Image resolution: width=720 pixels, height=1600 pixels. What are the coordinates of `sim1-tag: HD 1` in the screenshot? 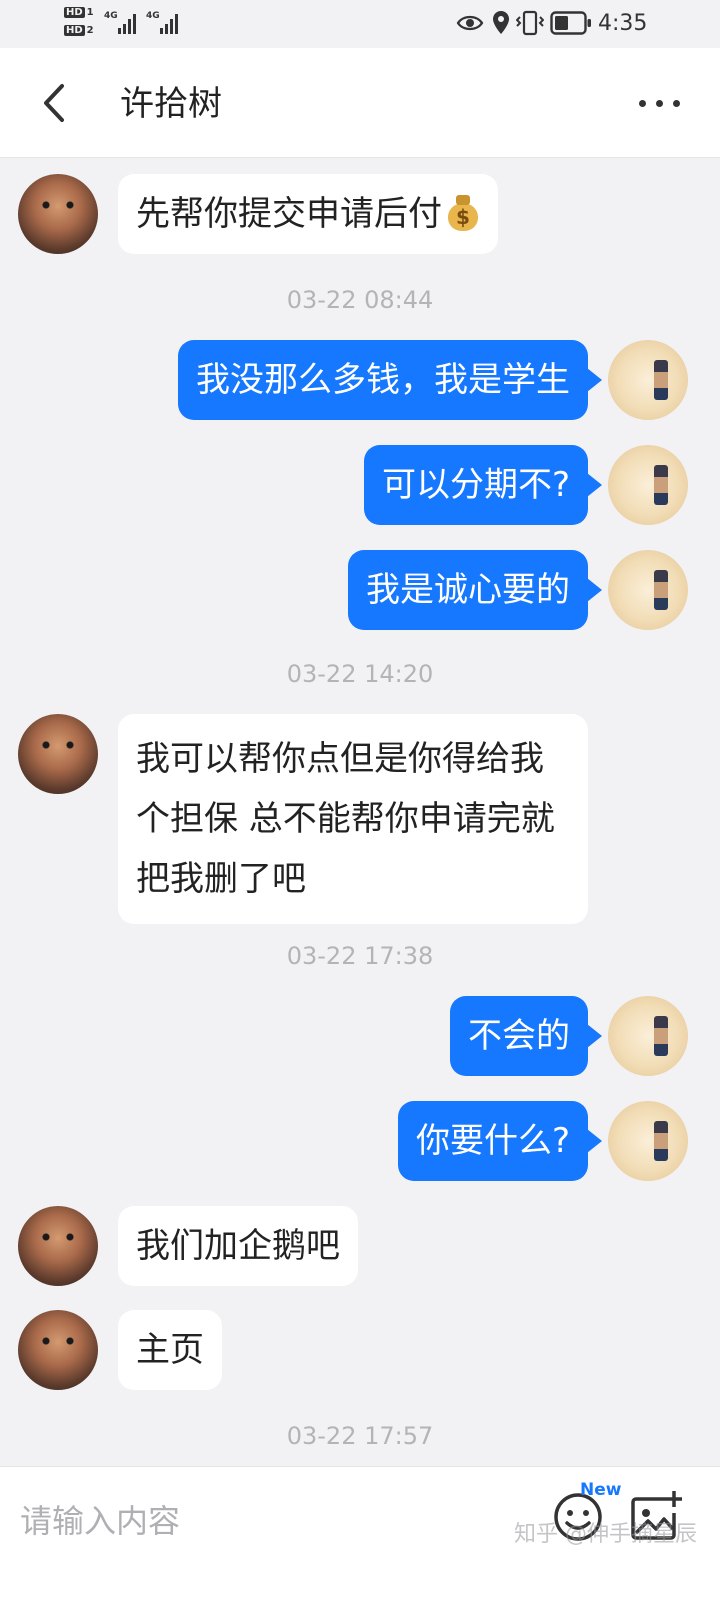 It's located at (82, 12).